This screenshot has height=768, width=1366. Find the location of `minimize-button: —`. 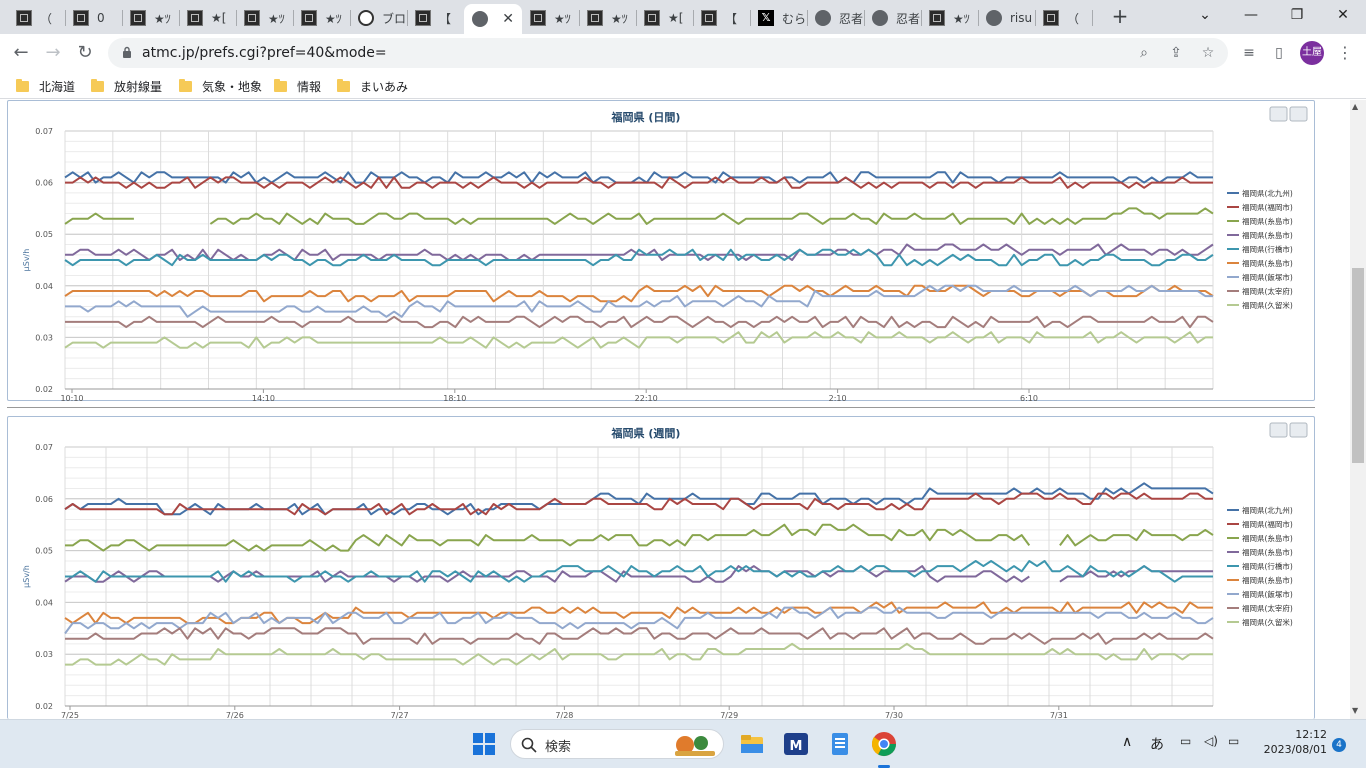

minimize-button: — is located at coordinates (1251, 15).